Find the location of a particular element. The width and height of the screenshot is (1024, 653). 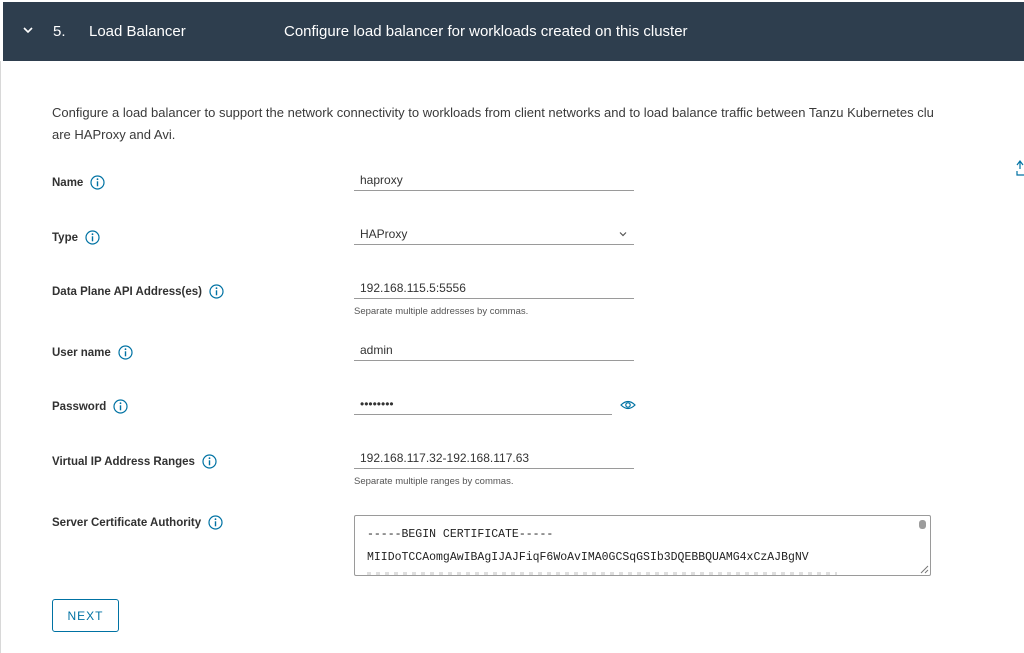

name-label: Name is located at coordinates (78, 182).